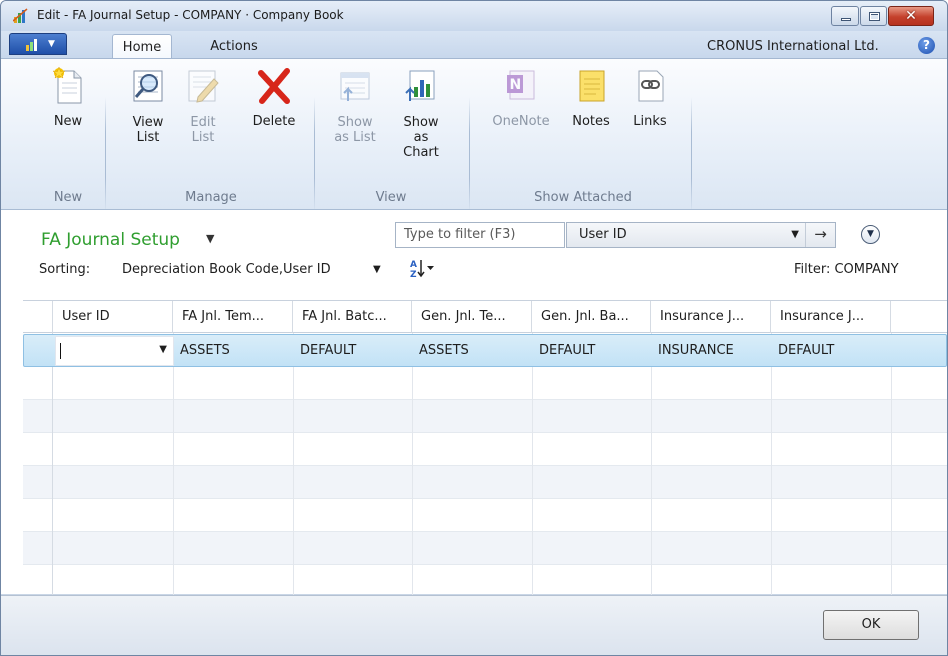 The image size is (948, 656). What do you see at coordinates (480, 235) in the screenshot?
I see `filter-input: Type to filter (F3)` at bounding box center [480, 235].